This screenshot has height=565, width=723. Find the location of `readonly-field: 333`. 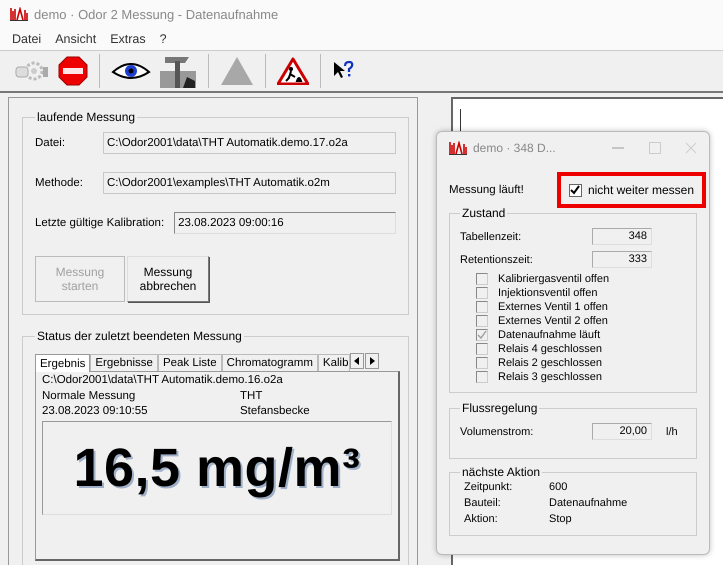

readonly-field: 333 is located at coordinates (622, 259).